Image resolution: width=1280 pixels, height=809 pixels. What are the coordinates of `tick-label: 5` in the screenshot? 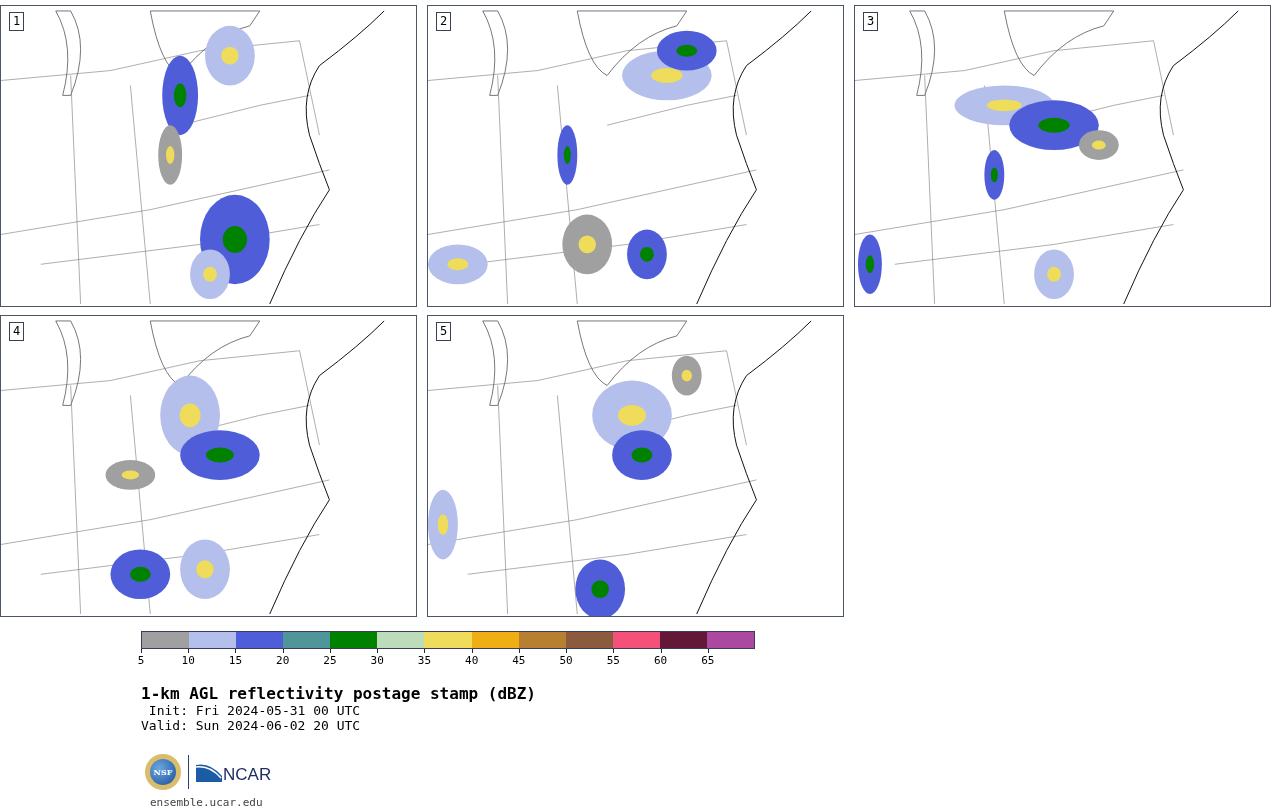 It's located at (141, 661).